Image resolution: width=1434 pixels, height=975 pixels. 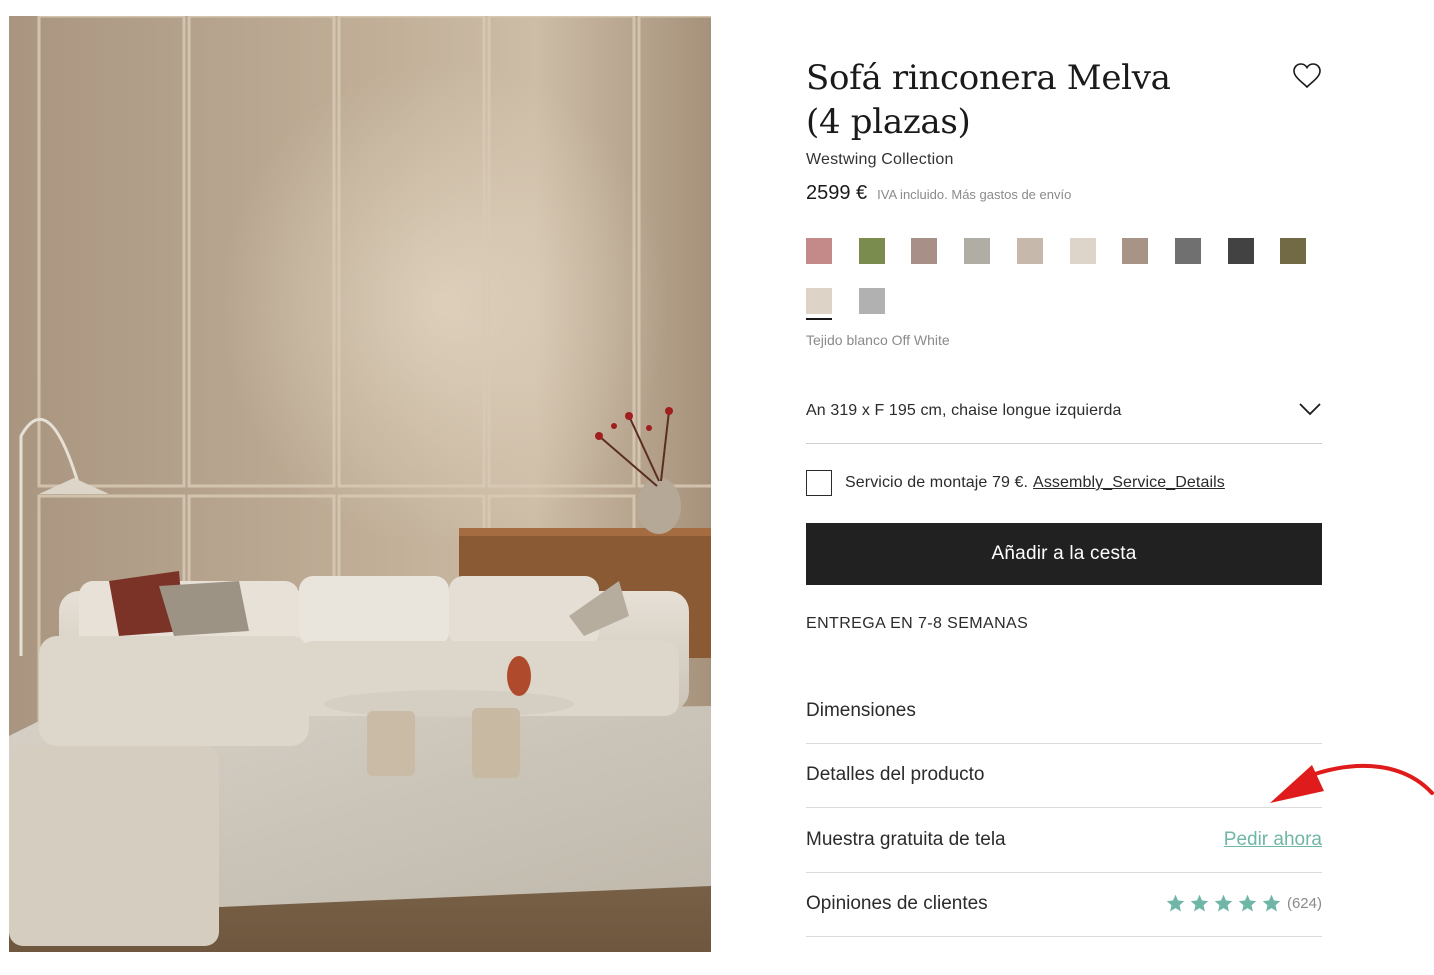 What do you see at coordinates (1273, 840) in the screenshot?
I see `order-sample-link: Pedir ahora` at bounding box center [1273, 840].